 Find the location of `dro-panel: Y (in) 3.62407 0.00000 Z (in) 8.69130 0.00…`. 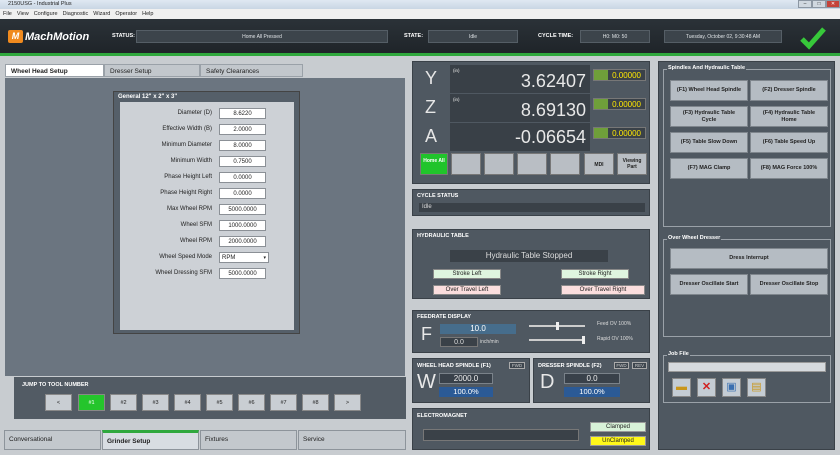

dro-panel: Y (in) 3.62407 0.00000 Z (in) 8.69130 0.00… is located at coordinates (531, 122).